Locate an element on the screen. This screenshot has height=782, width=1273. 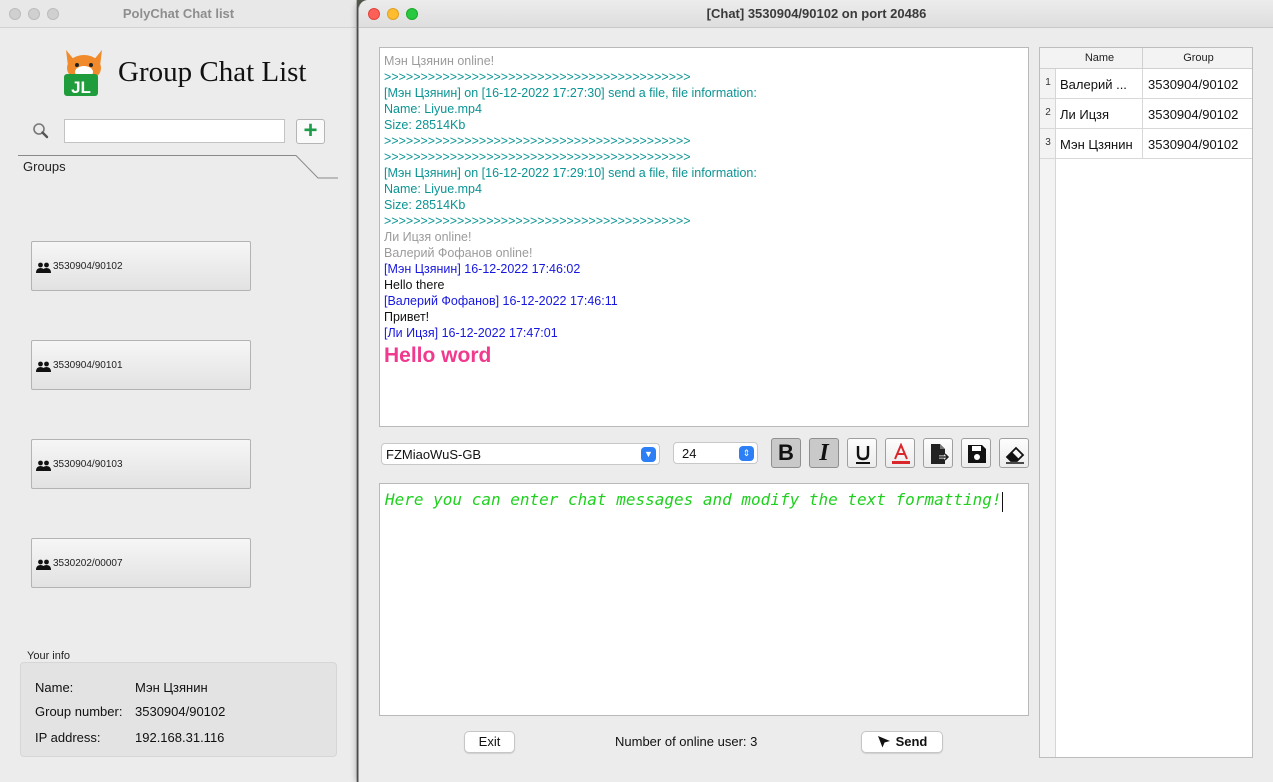
chat-list-titlebar: PolyChat Chat list is located at coordinates (178, 14).